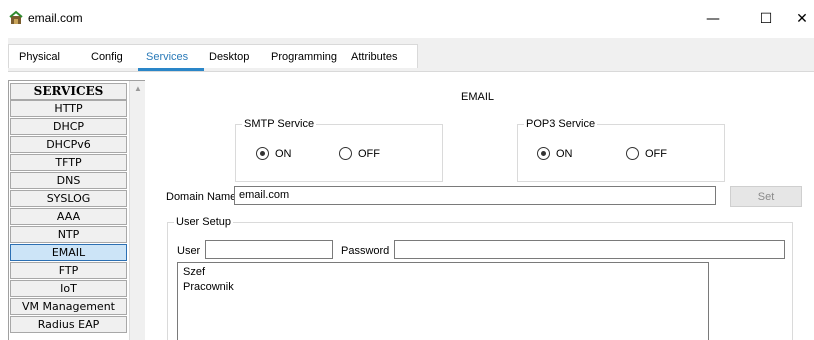 The image size is (814, 340). I want to click on smtp-off-radio: OFF, so click(359, 153).